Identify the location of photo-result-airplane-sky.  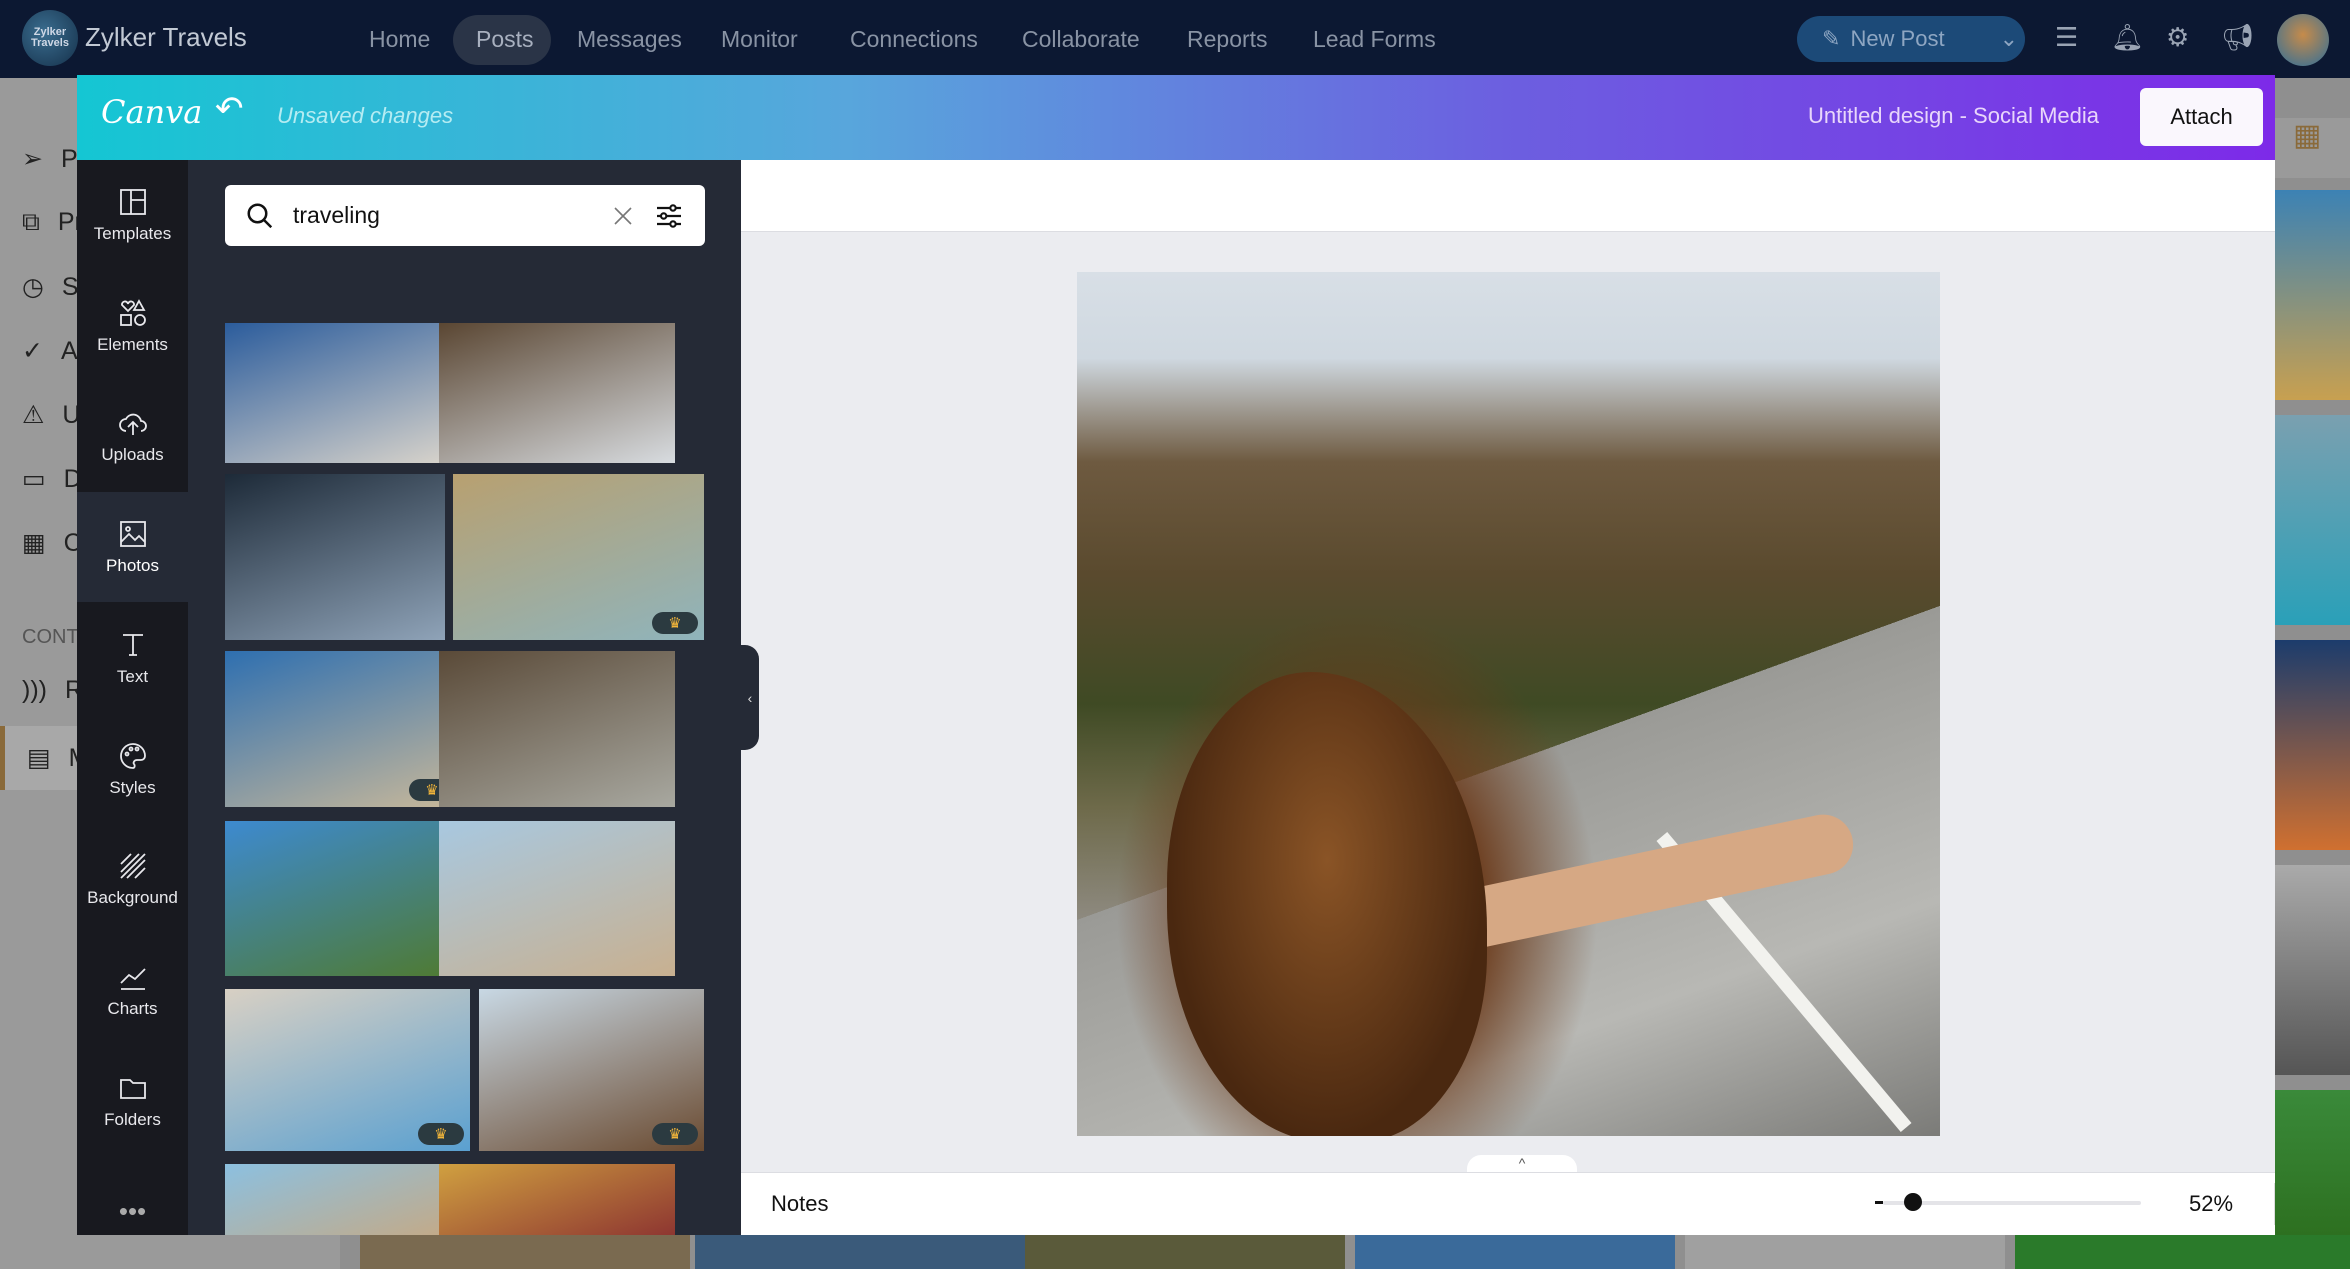
(343, 393).